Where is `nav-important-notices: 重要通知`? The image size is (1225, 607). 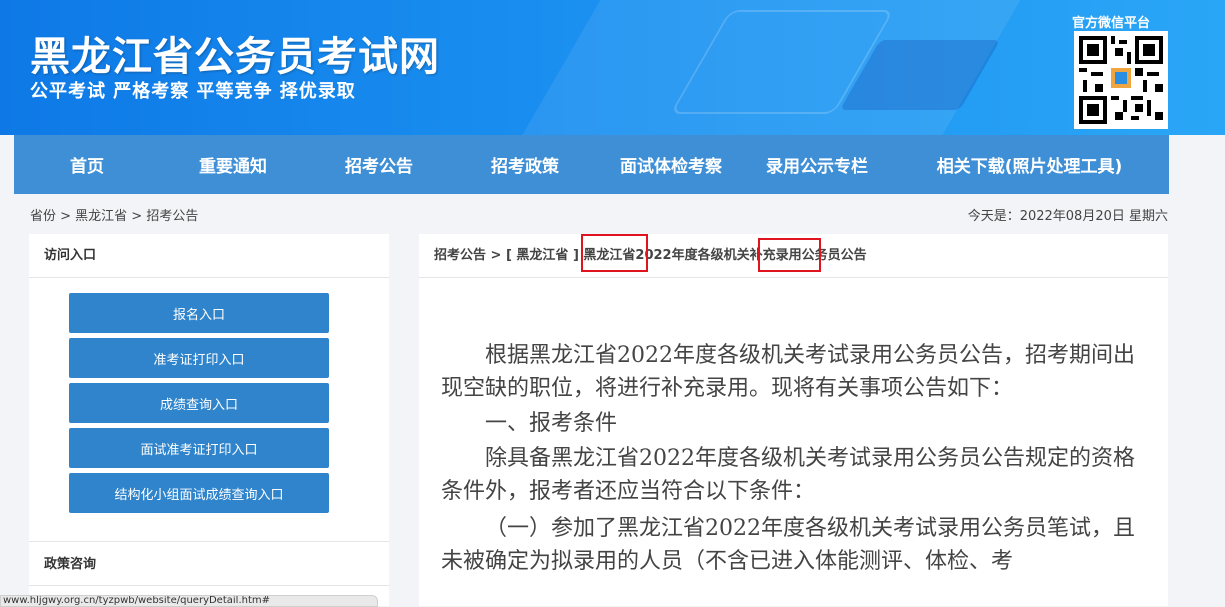
nav-important-notices: 重要通知 is located at coordinates (233, 164).